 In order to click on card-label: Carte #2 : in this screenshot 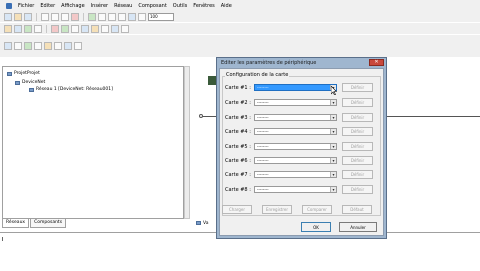, I will do `click(238, 103)`.